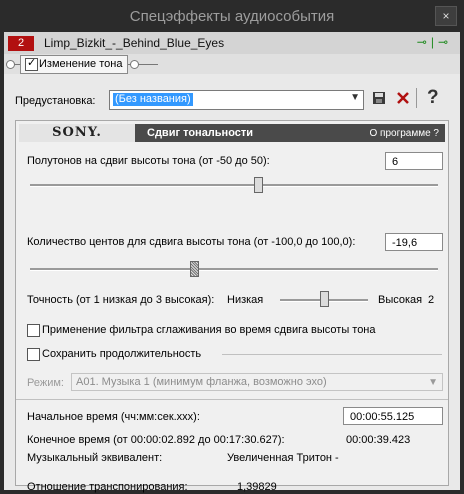  I want to click on help-icon: ?, so click(433, 98).